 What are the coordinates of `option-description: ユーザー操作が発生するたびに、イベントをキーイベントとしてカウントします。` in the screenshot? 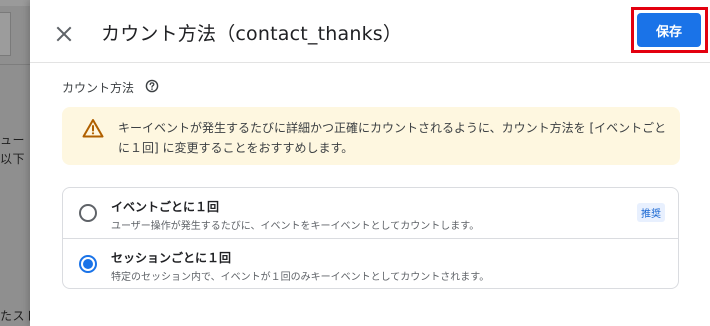 It's located at (295, 226).